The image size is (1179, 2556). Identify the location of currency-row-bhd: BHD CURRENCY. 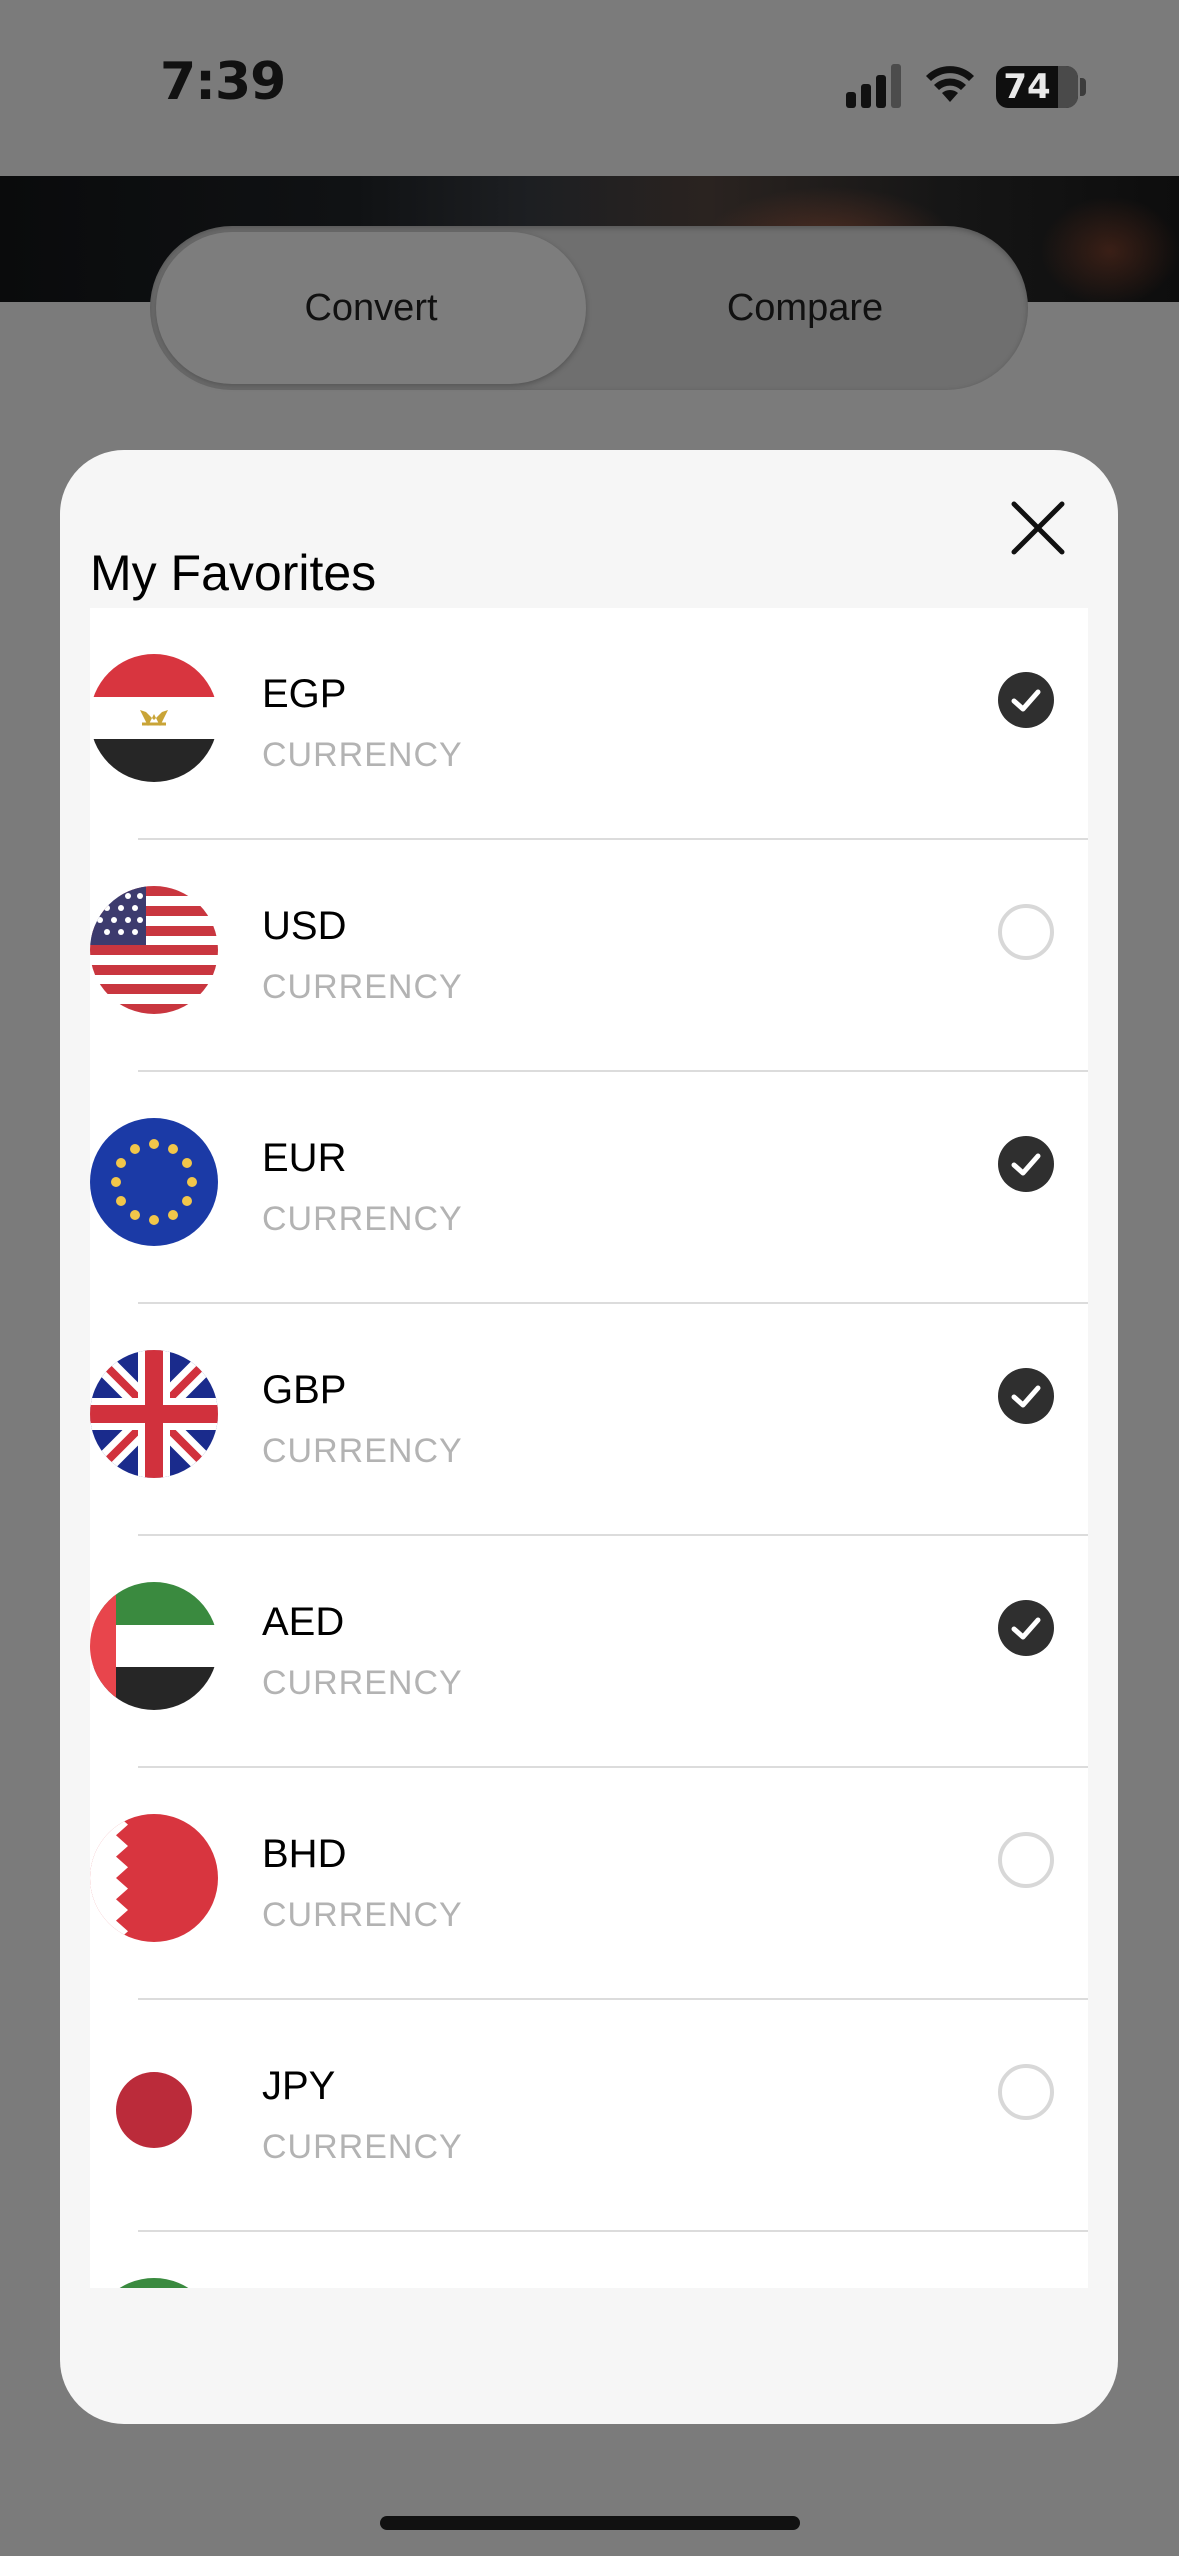
(589, 1884).